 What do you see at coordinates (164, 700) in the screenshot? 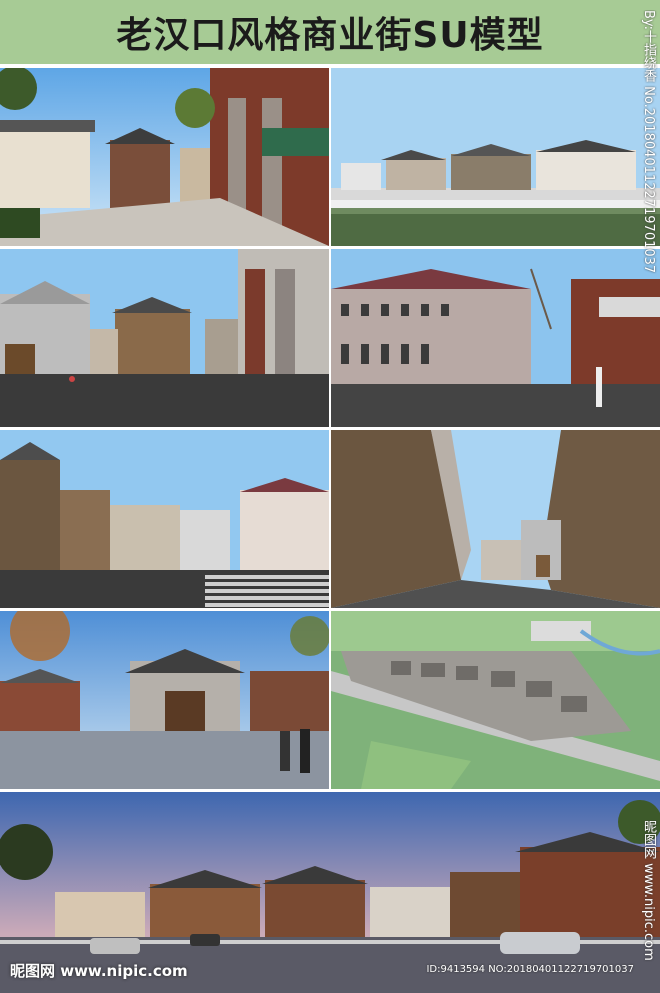
I see `tile-archway-plaza-render` at bounding box center [164, 700].